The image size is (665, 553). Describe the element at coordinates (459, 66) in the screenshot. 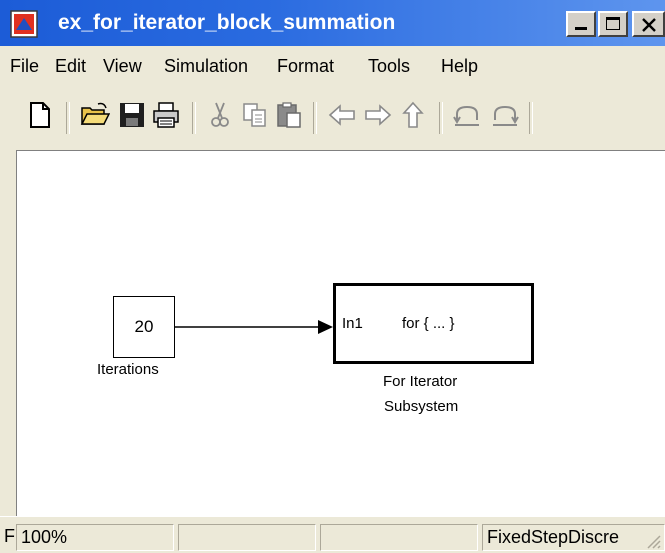

I see `menu-help: Help` at that location.